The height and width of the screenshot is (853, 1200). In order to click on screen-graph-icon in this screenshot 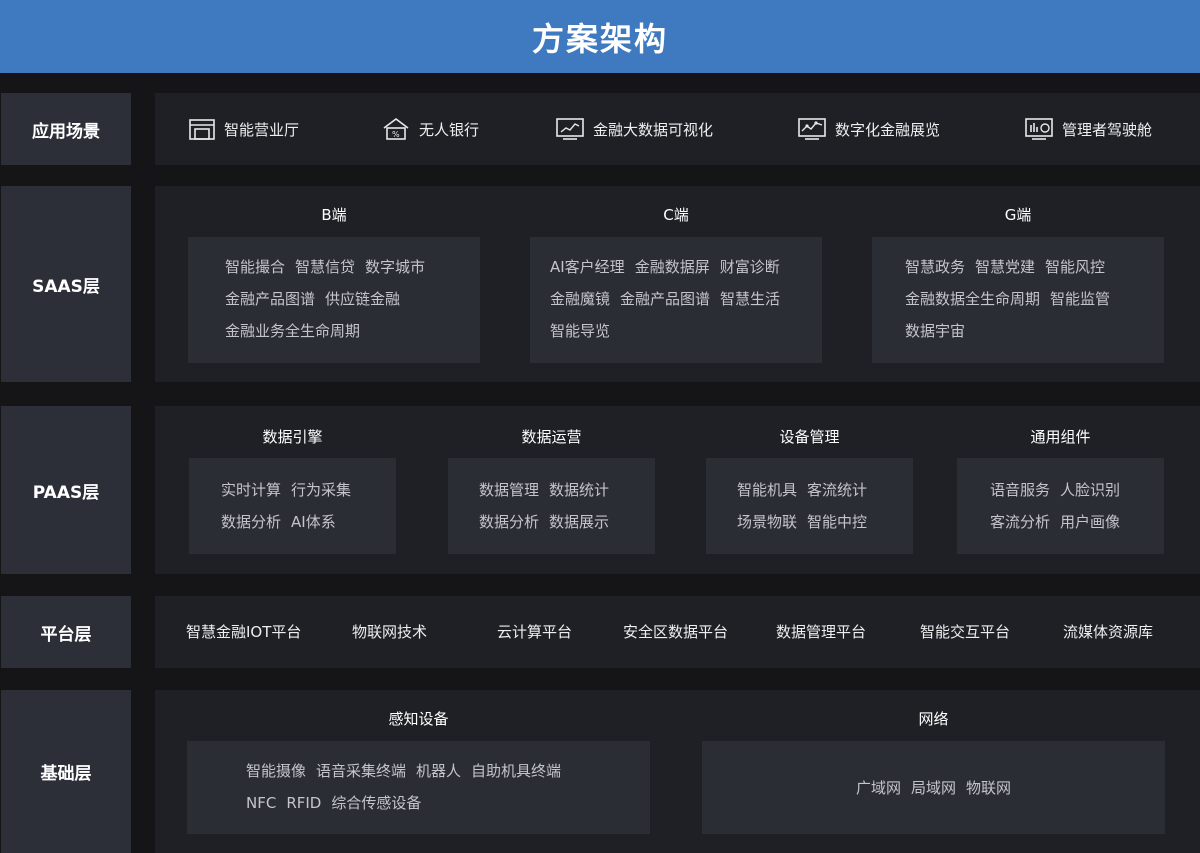, I will do `click(812, 129)`.